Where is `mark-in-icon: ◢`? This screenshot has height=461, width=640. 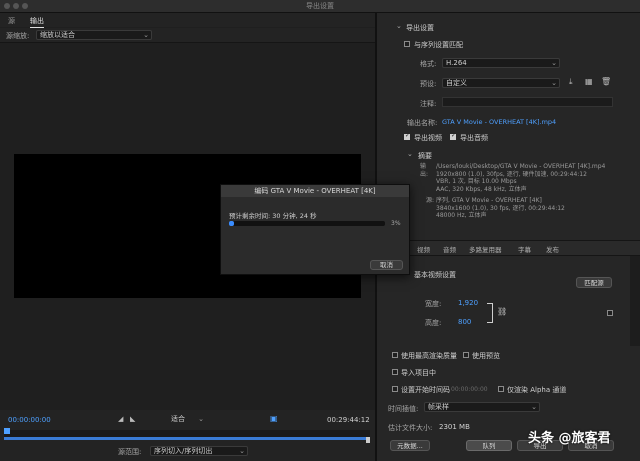 mark-in-icon: ◢ is located at coordinates (120, 419).